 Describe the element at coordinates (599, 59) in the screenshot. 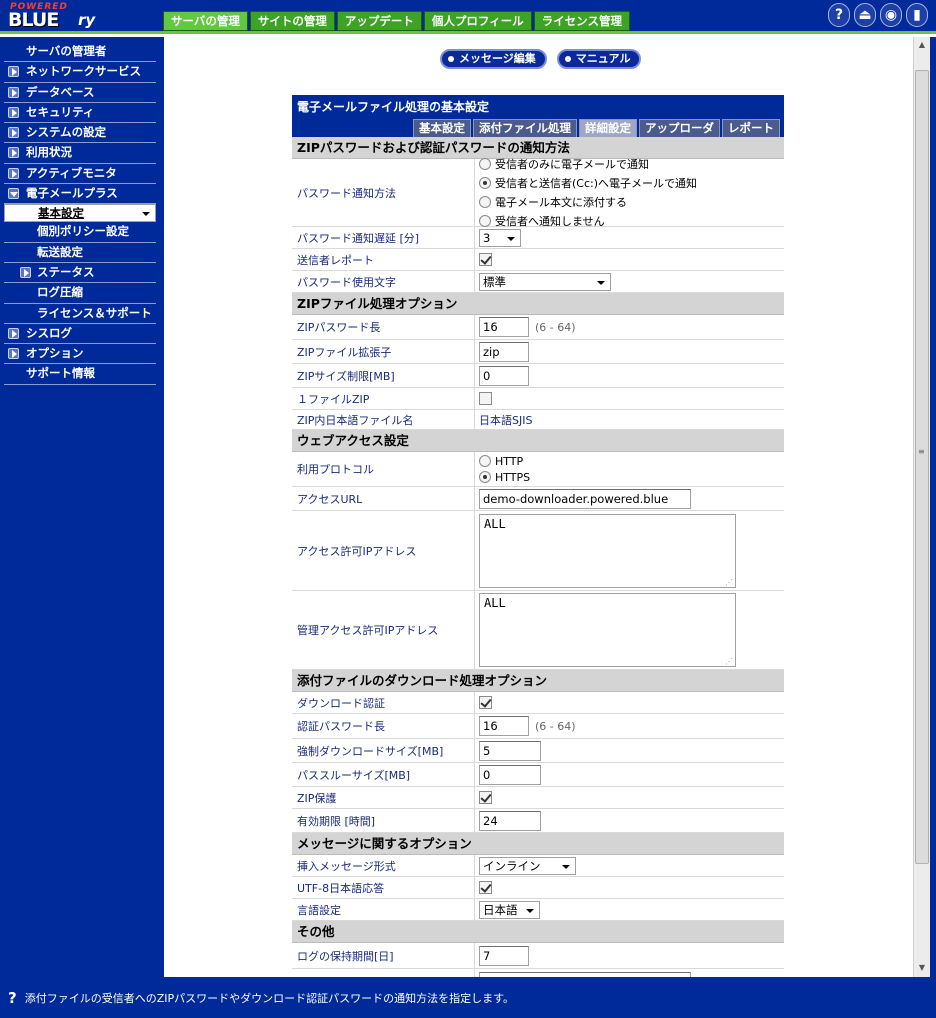

I see `manual-button: マニュアル` at that location.